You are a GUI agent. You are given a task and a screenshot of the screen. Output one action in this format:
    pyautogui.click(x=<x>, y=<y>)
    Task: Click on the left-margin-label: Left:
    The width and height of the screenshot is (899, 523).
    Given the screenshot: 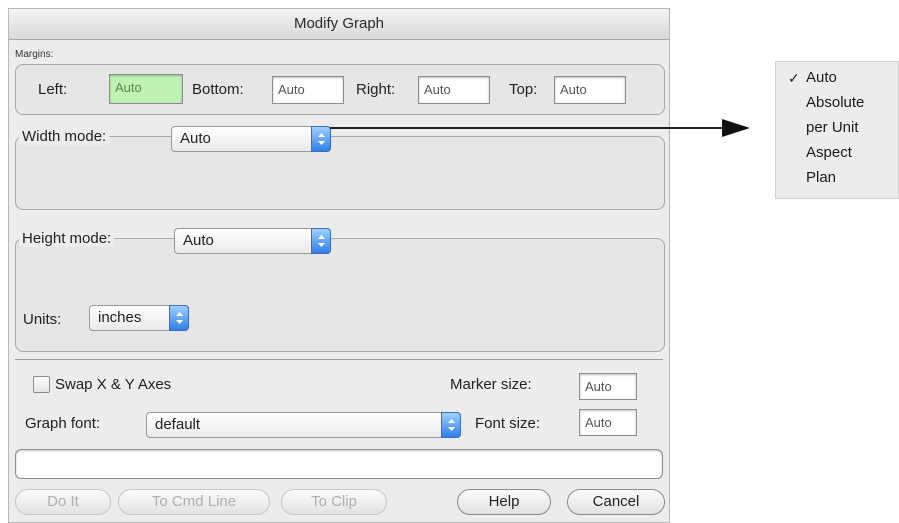 What is the action you would take?
    pyautogui.click(x=53, y=89)
    